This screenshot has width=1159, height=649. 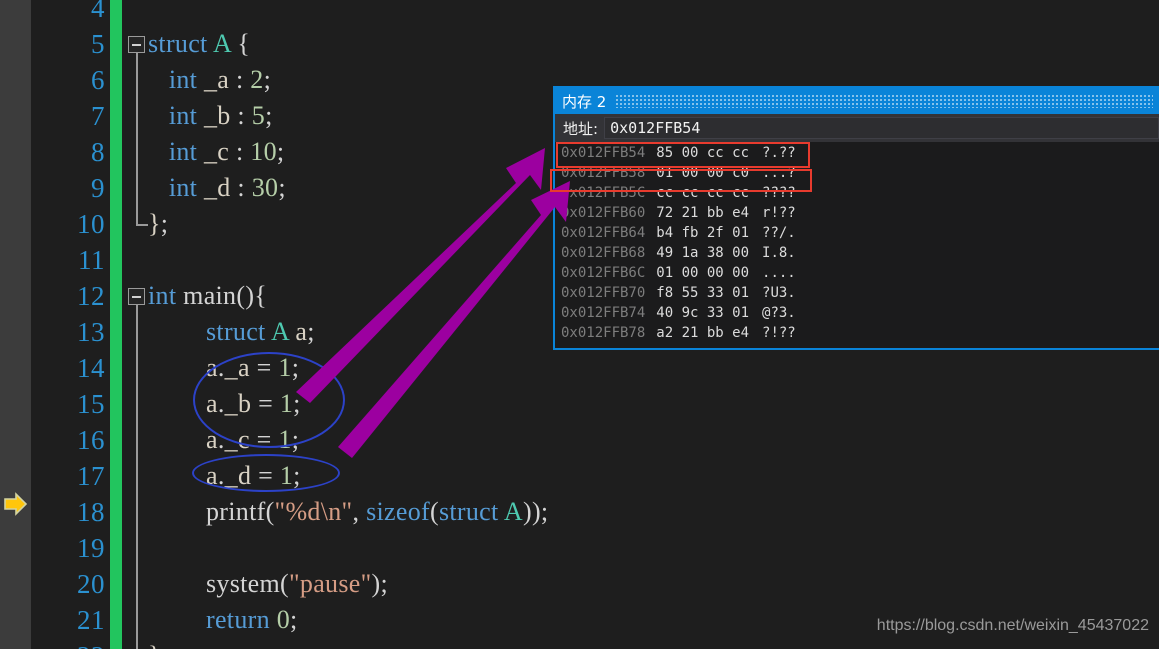 I want to click on memory-row-hex: 49 1a 38 00, so click(x=703, y=253).